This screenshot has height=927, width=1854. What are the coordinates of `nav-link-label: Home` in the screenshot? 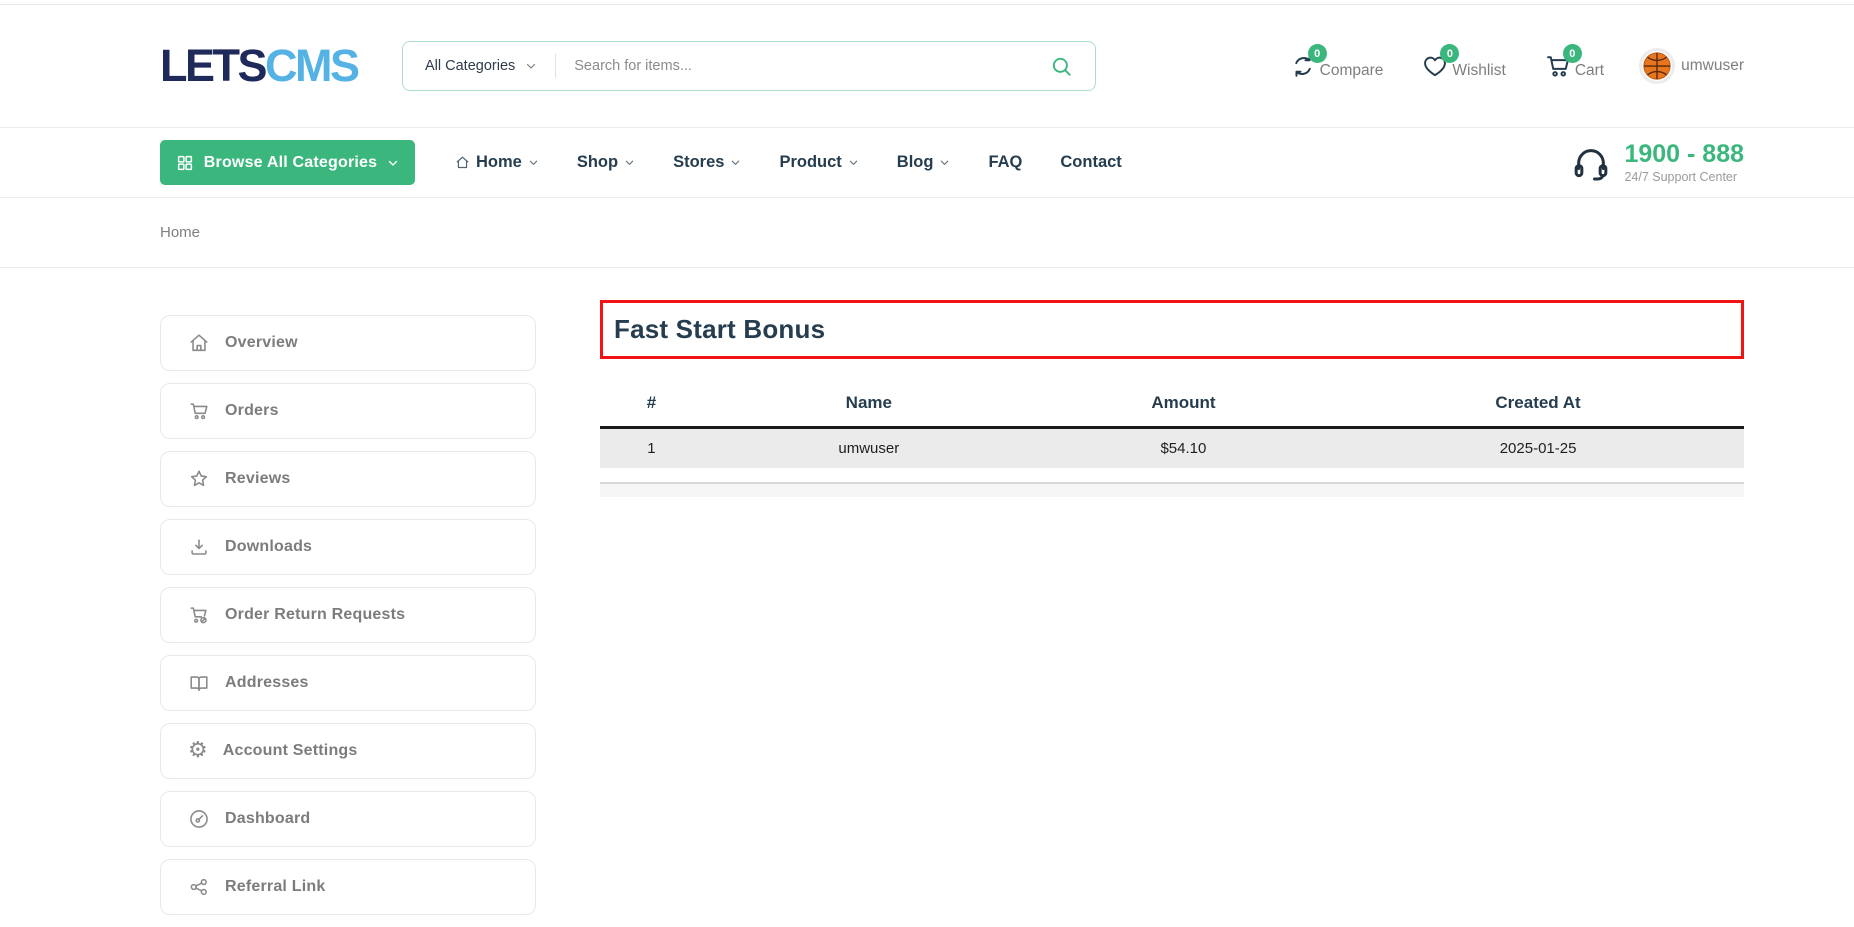 It's located at (499, 162).